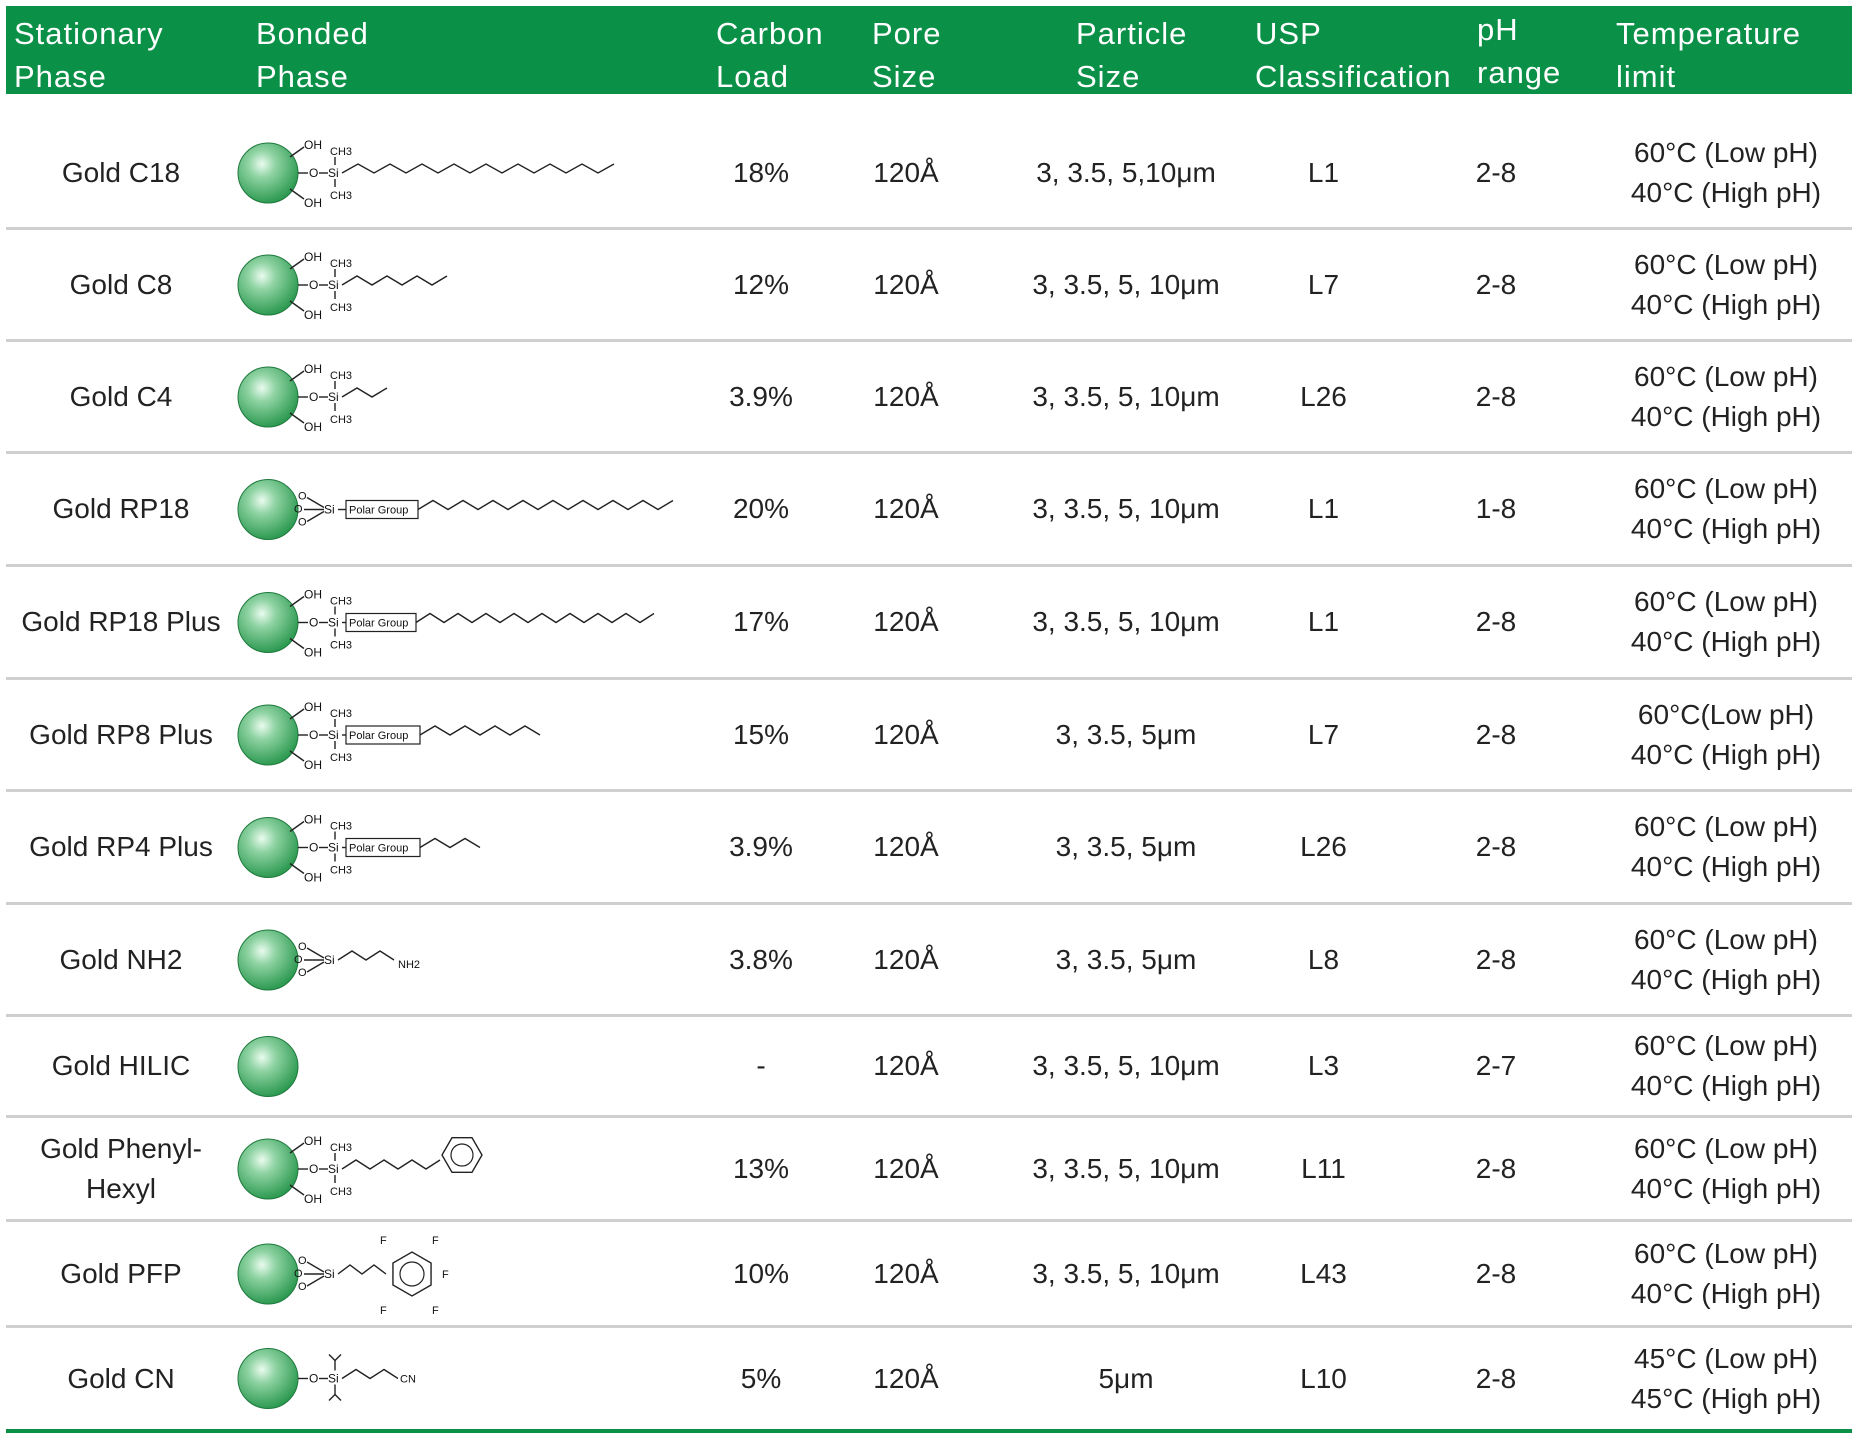  Describe the element at coordinates (1726, 1378) in the screenshot. I see `temperature-limit-value: 45°C (Low pH) 45°C (High pH)` at that location.